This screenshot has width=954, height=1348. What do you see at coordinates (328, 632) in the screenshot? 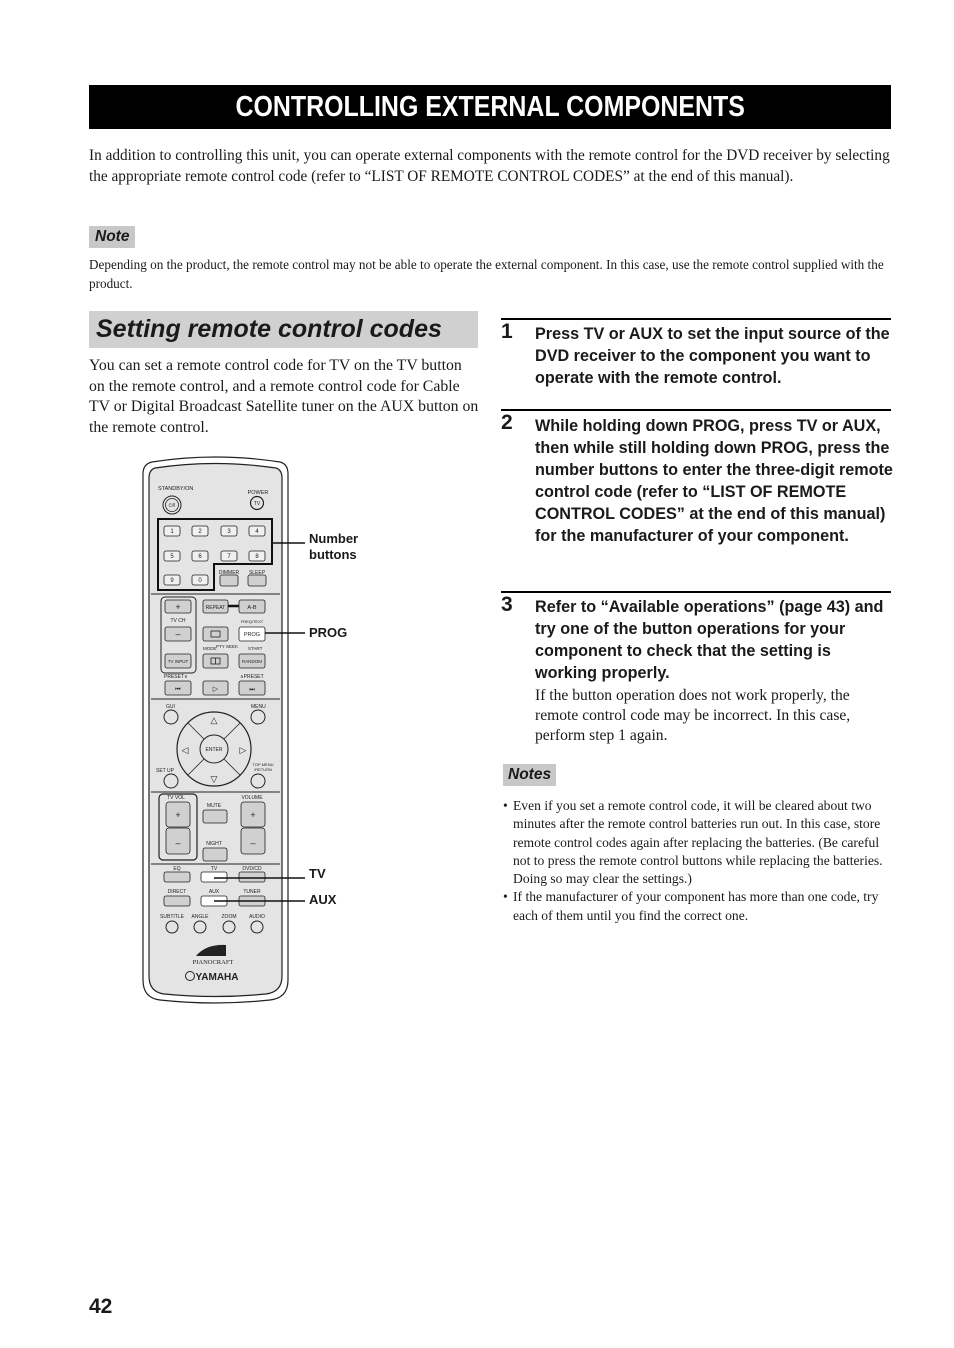
I see `callout-prog: PROG` at bounding box center [328, 632].